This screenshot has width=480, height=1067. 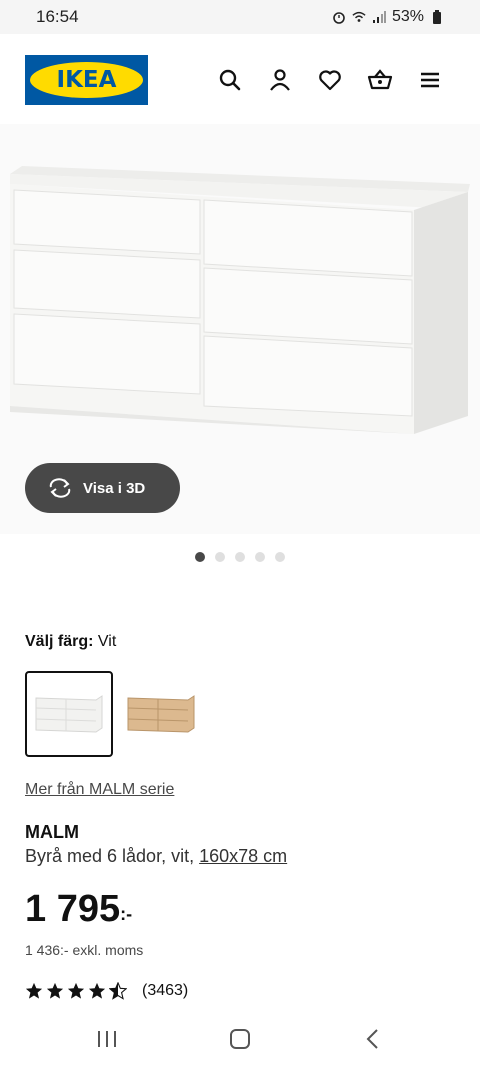 I want to click on battery-icon, so click(x=437, y=17).